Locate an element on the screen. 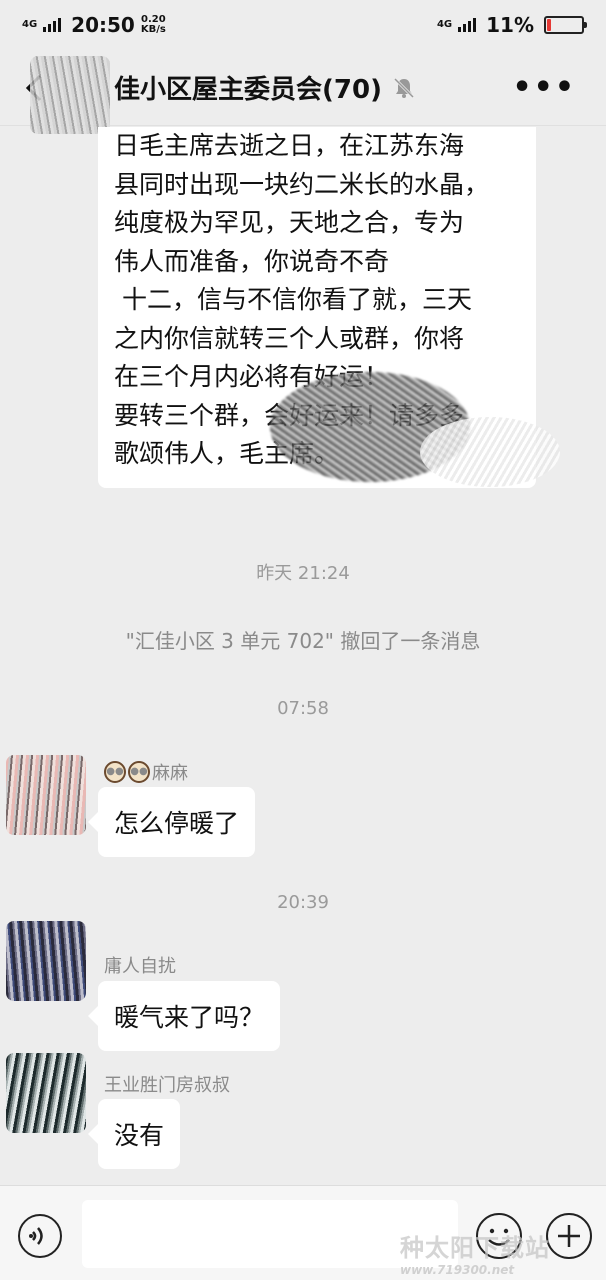 The width and height of the screenshot is (606, 1280). sender-name: ●● ●● 麻麻 is located at coordinates (146, 772).